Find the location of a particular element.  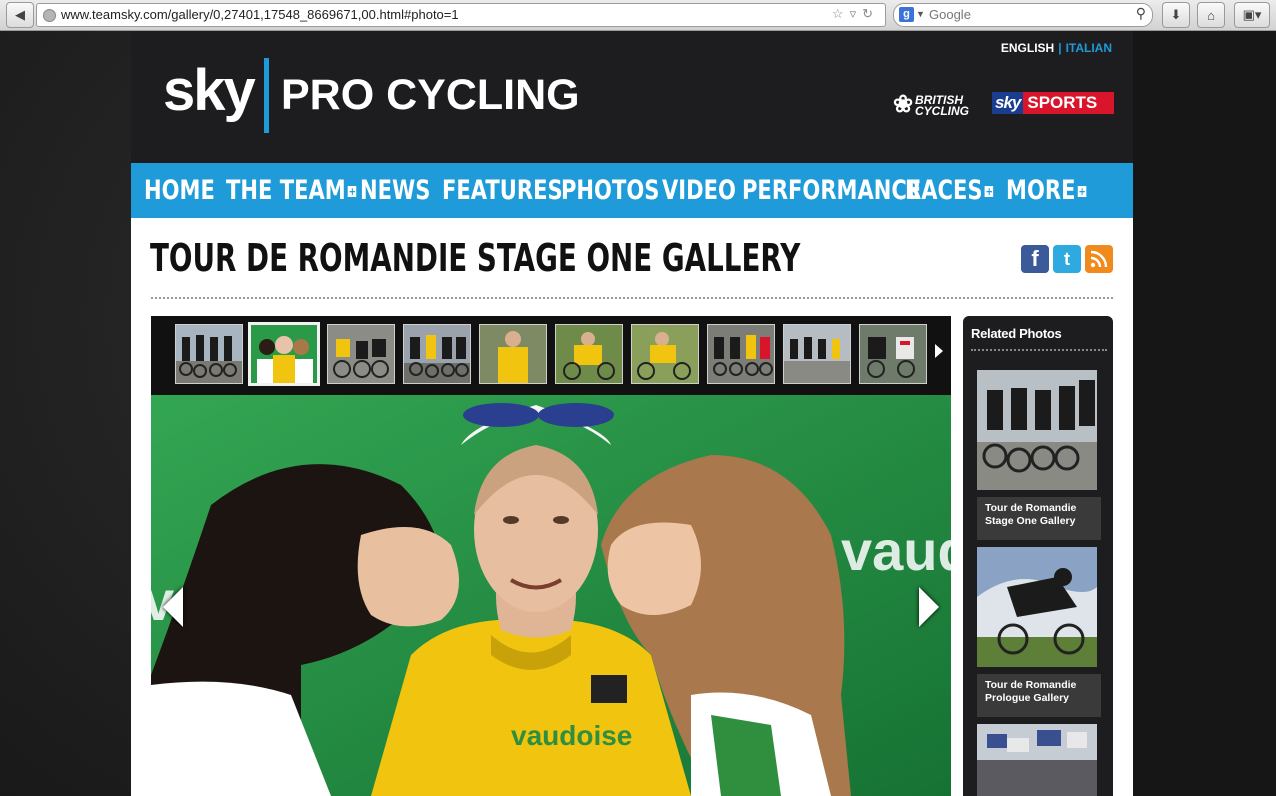

nav-news: NEWS is located at coordinates (395, 190).